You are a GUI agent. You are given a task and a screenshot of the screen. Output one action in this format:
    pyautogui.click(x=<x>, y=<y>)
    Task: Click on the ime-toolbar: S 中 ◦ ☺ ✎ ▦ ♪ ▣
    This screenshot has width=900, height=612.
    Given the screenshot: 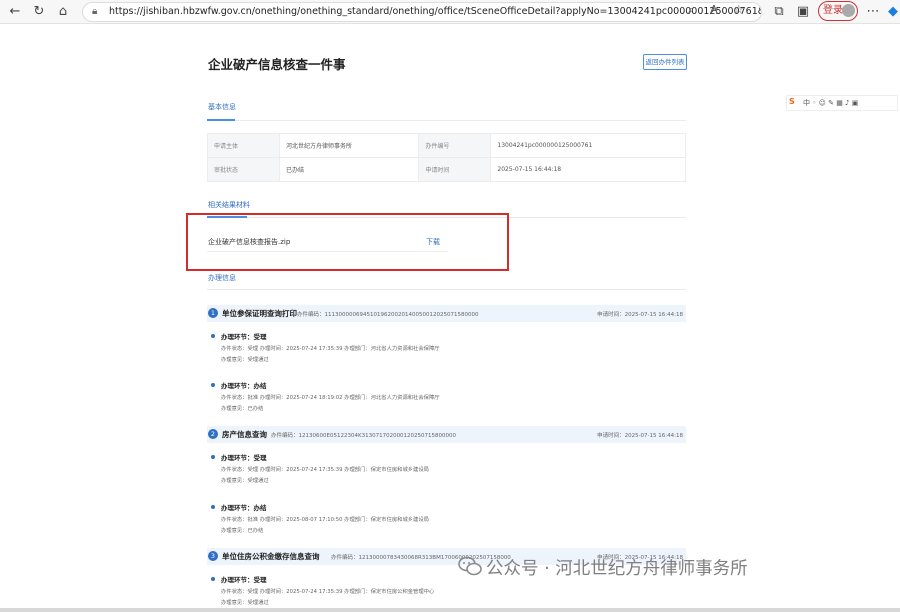 What is the action you would take?
    pyautogui.click(x=842, y=103)
    